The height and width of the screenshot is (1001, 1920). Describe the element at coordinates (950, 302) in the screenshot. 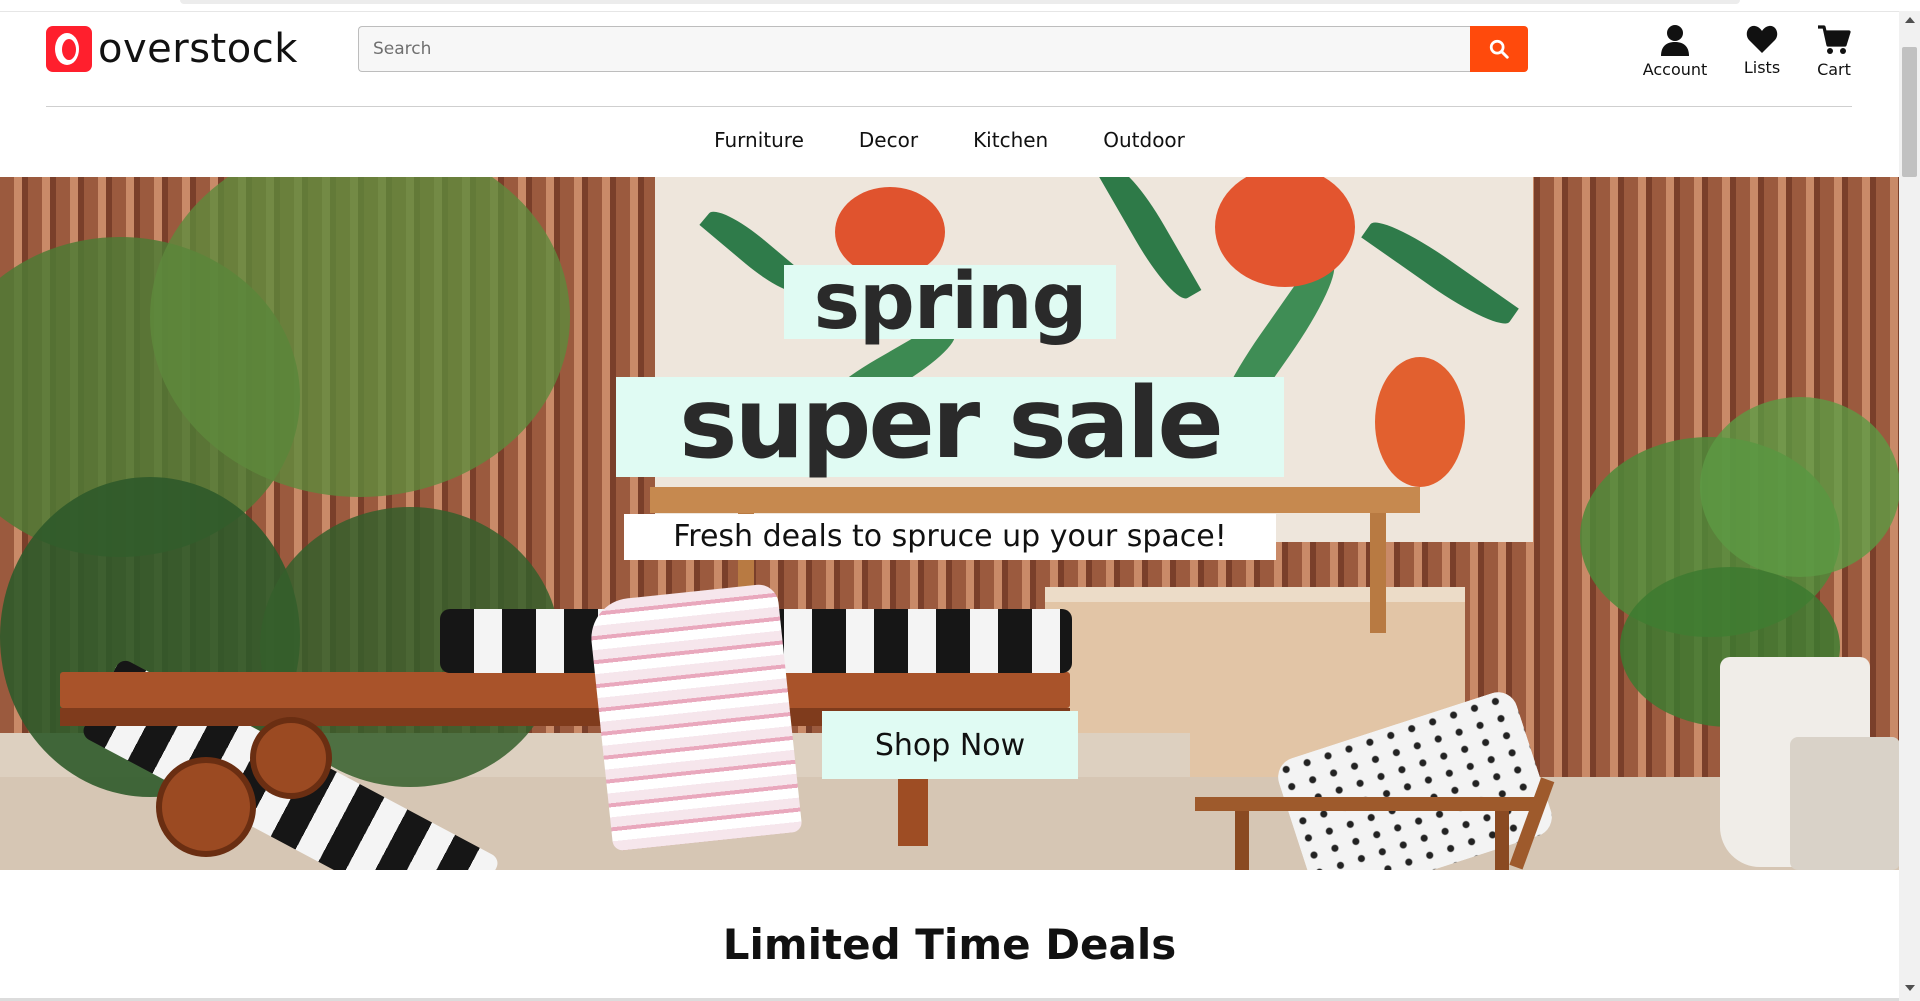

I see `hero-headline-spring: spring` at that location.